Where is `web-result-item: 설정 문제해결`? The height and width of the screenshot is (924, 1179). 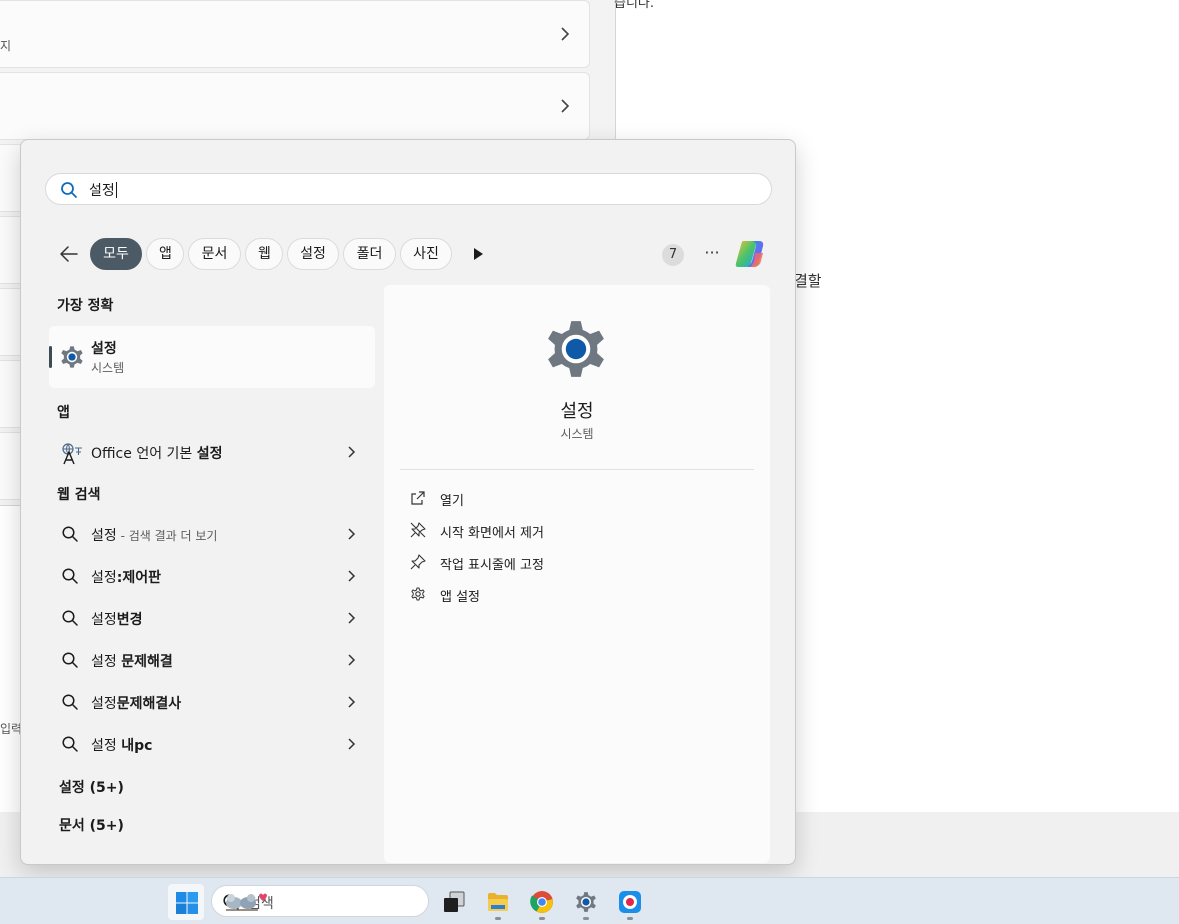
web-result-item: 설정 문제해결 is located at coordinates (212, 660).